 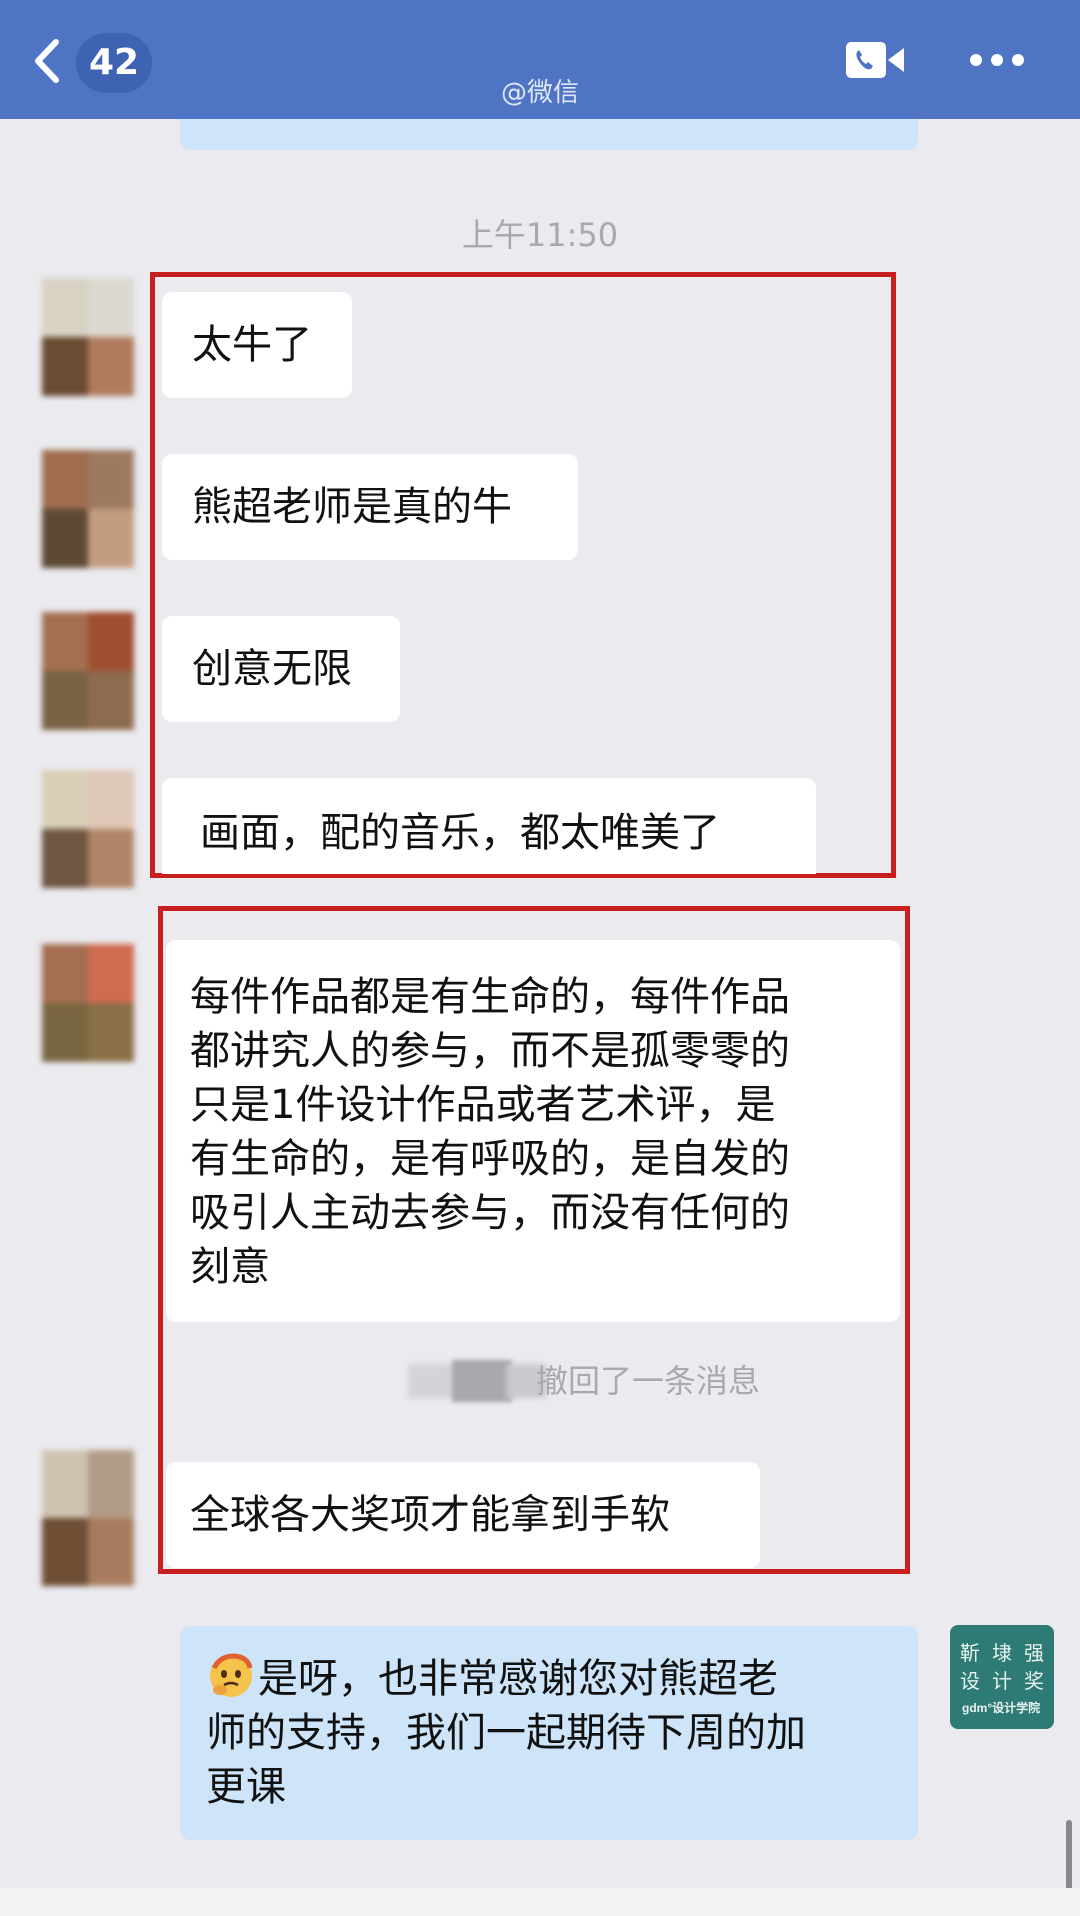 I want to click on message-text: 创意无限, so click(x=272, y=669).